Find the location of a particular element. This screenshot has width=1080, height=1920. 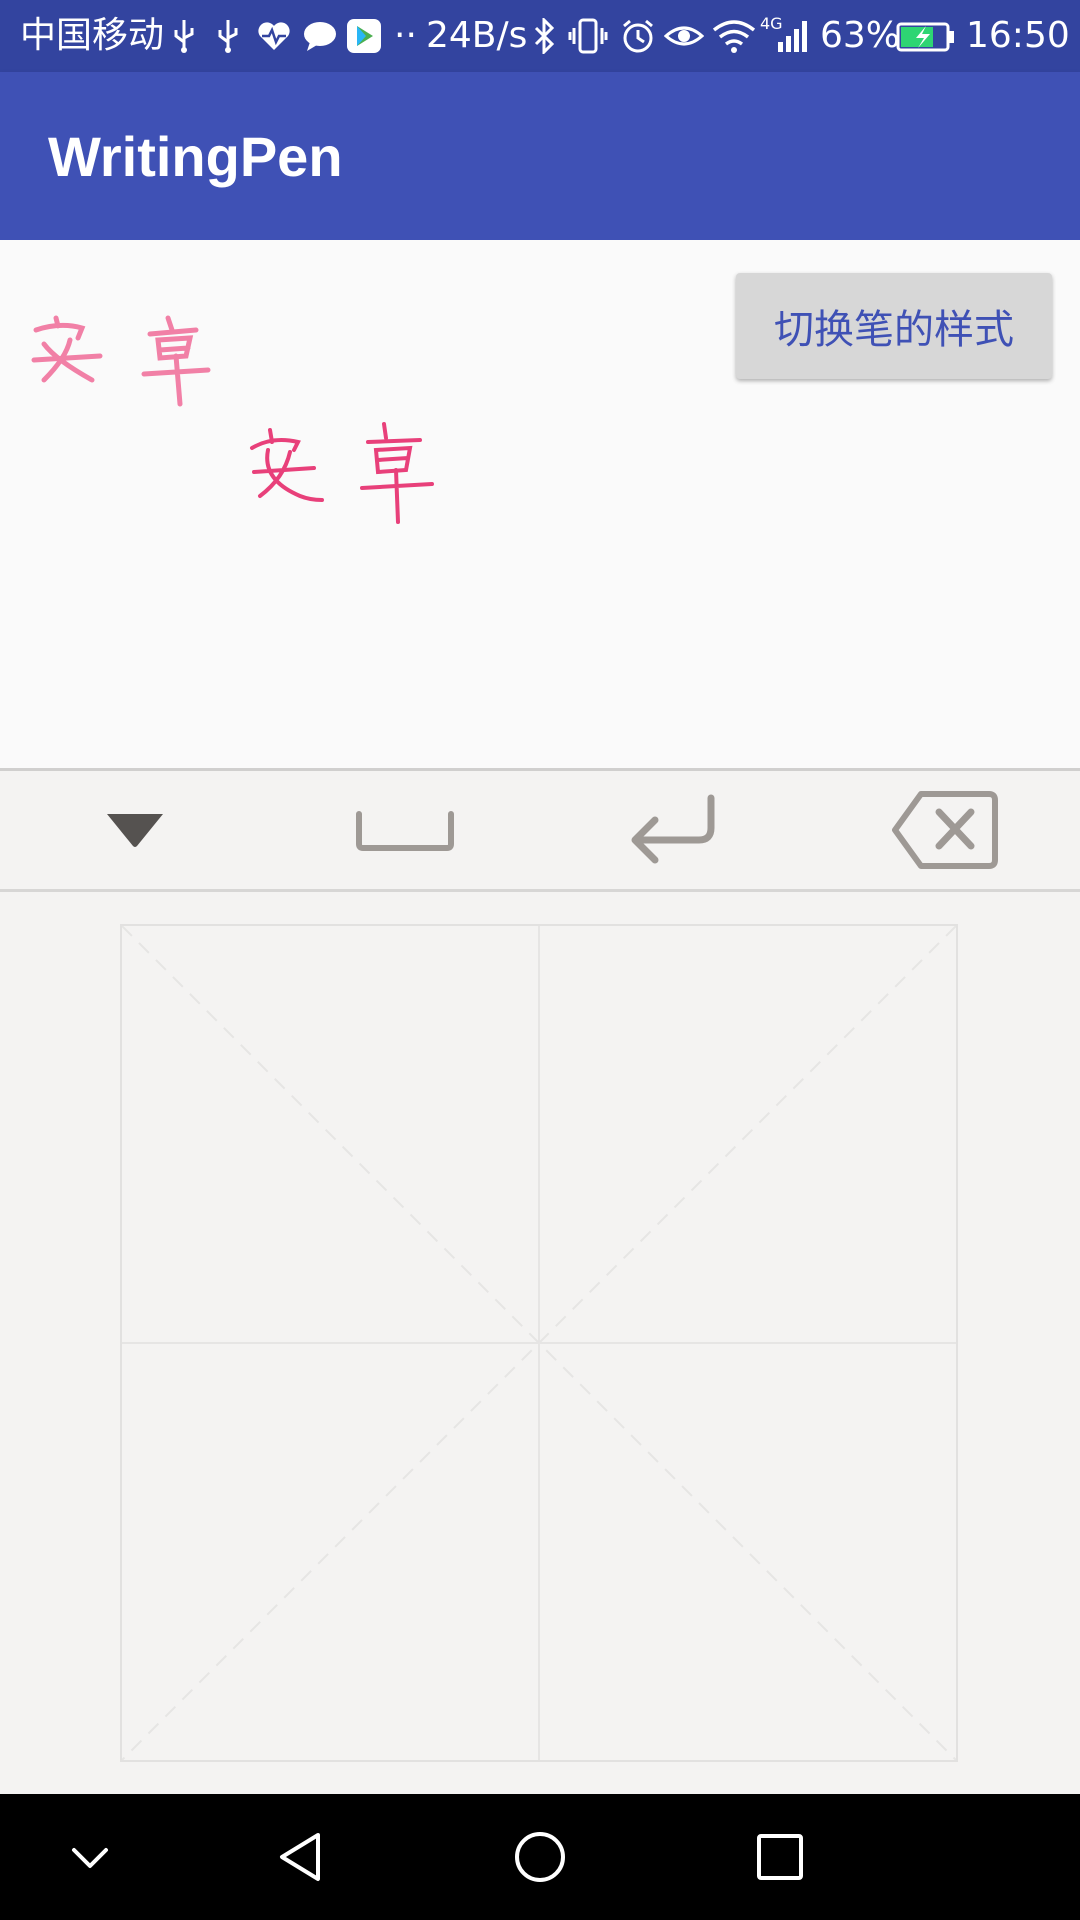

app-title: WritingPen is located at coordinates (195, 156).